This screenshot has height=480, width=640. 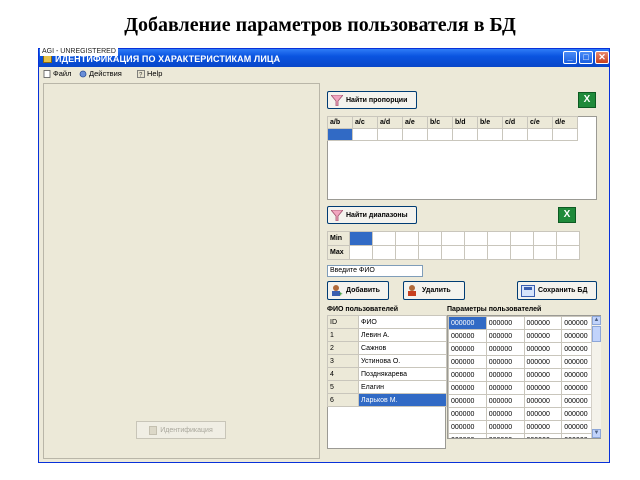 What do you see at coordinates (602, 57) in the screenshot?
I see `close-button: ✕` at bounding box center [602, 57].